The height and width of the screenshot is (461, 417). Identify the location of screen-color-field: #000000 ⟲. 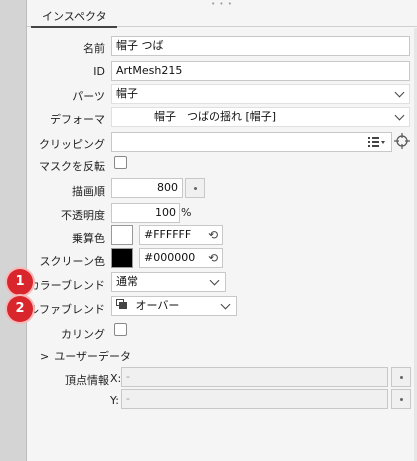
(181, 258).